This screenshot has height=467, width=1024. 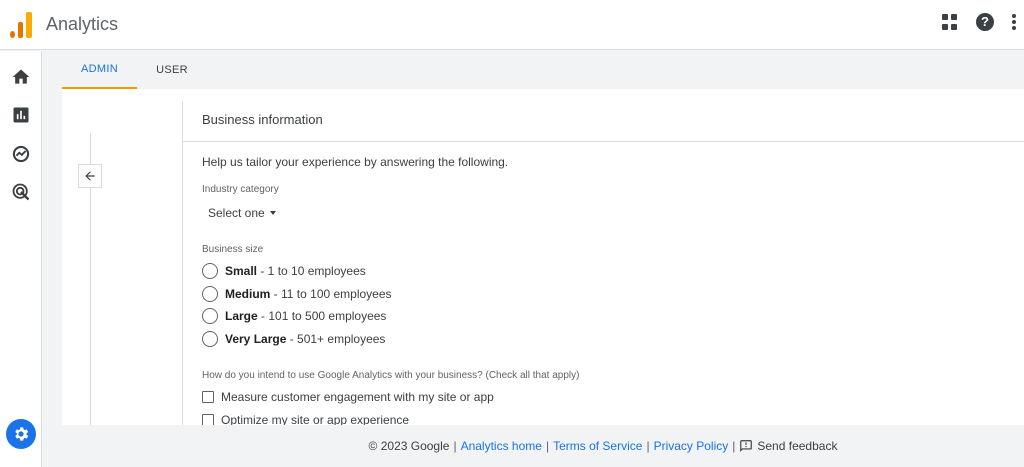 I want to click on size-option-range: - 101 to 500 employees, so click(x=322, y=316).